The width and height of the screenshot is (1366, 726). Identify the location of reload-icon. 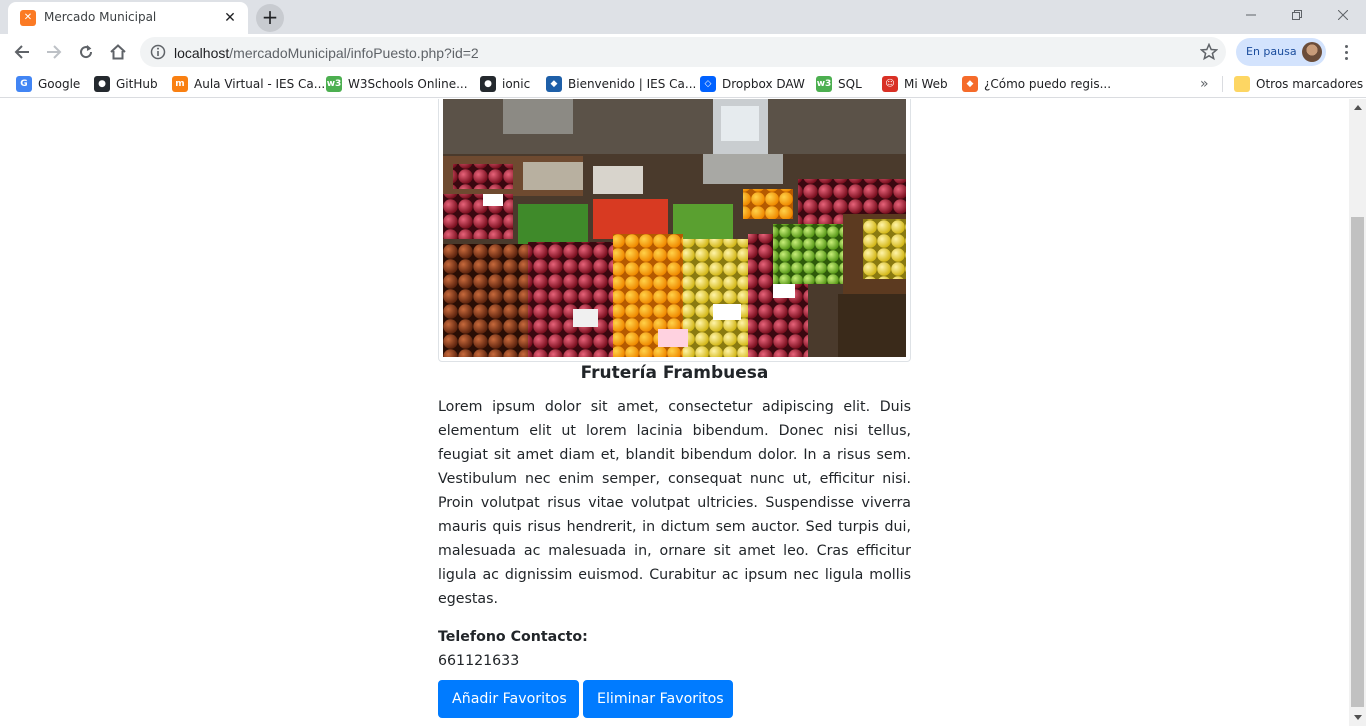
(86, 52).